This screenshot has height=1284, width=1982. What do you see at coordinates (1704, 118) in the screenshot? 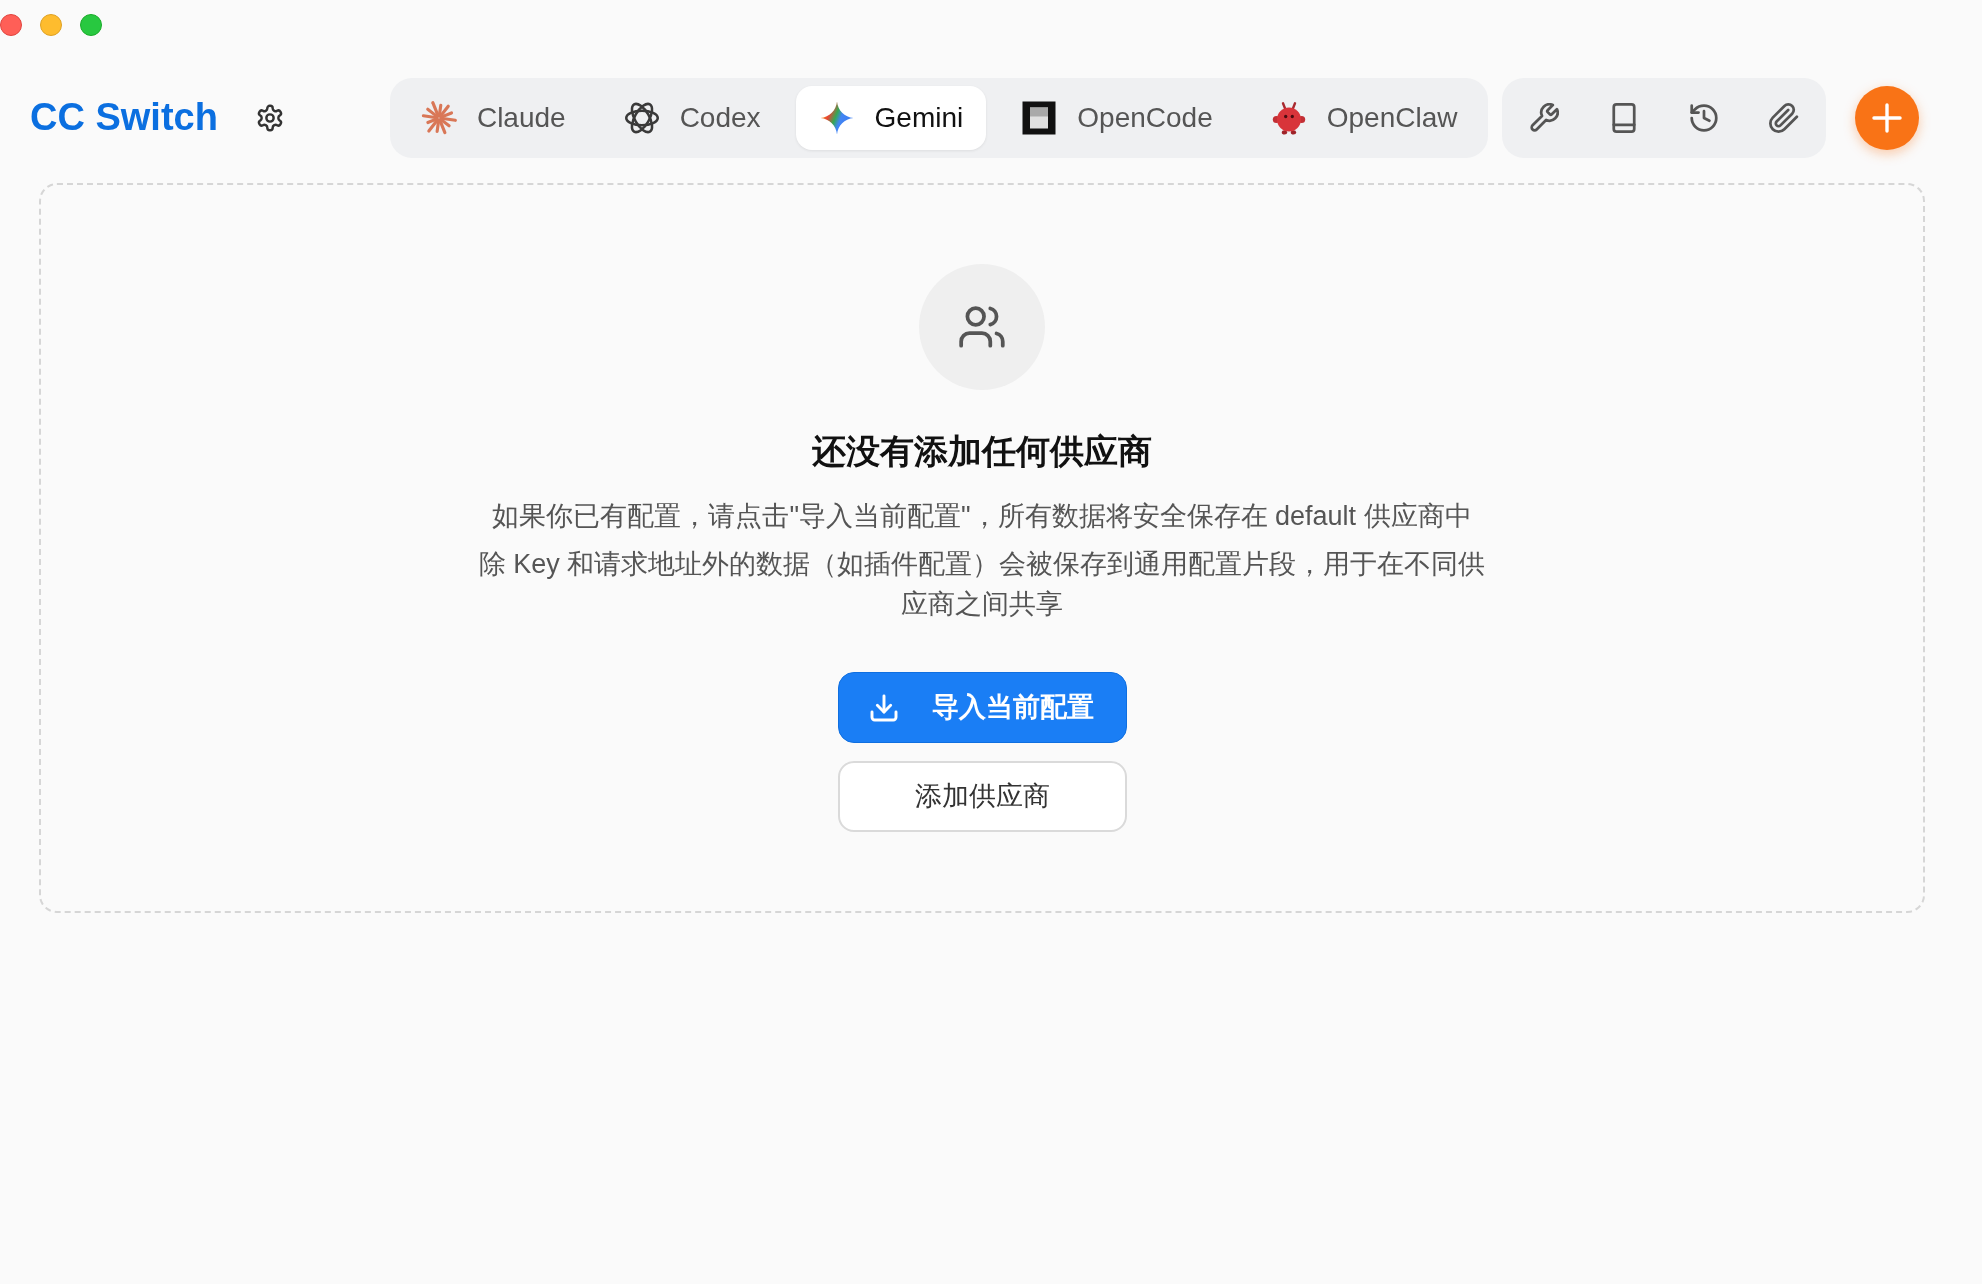
I see `history-icon` at bounding box center [1704, 118].